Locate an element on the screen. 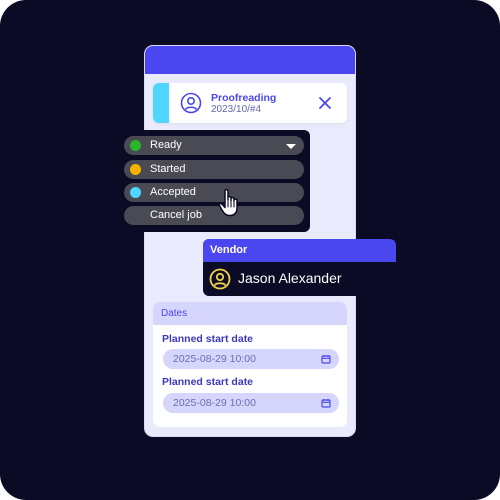 This screenshot has height=500, width=500. vendor-card: Vendor Jason Alexander is located at coordinates (299, 267).